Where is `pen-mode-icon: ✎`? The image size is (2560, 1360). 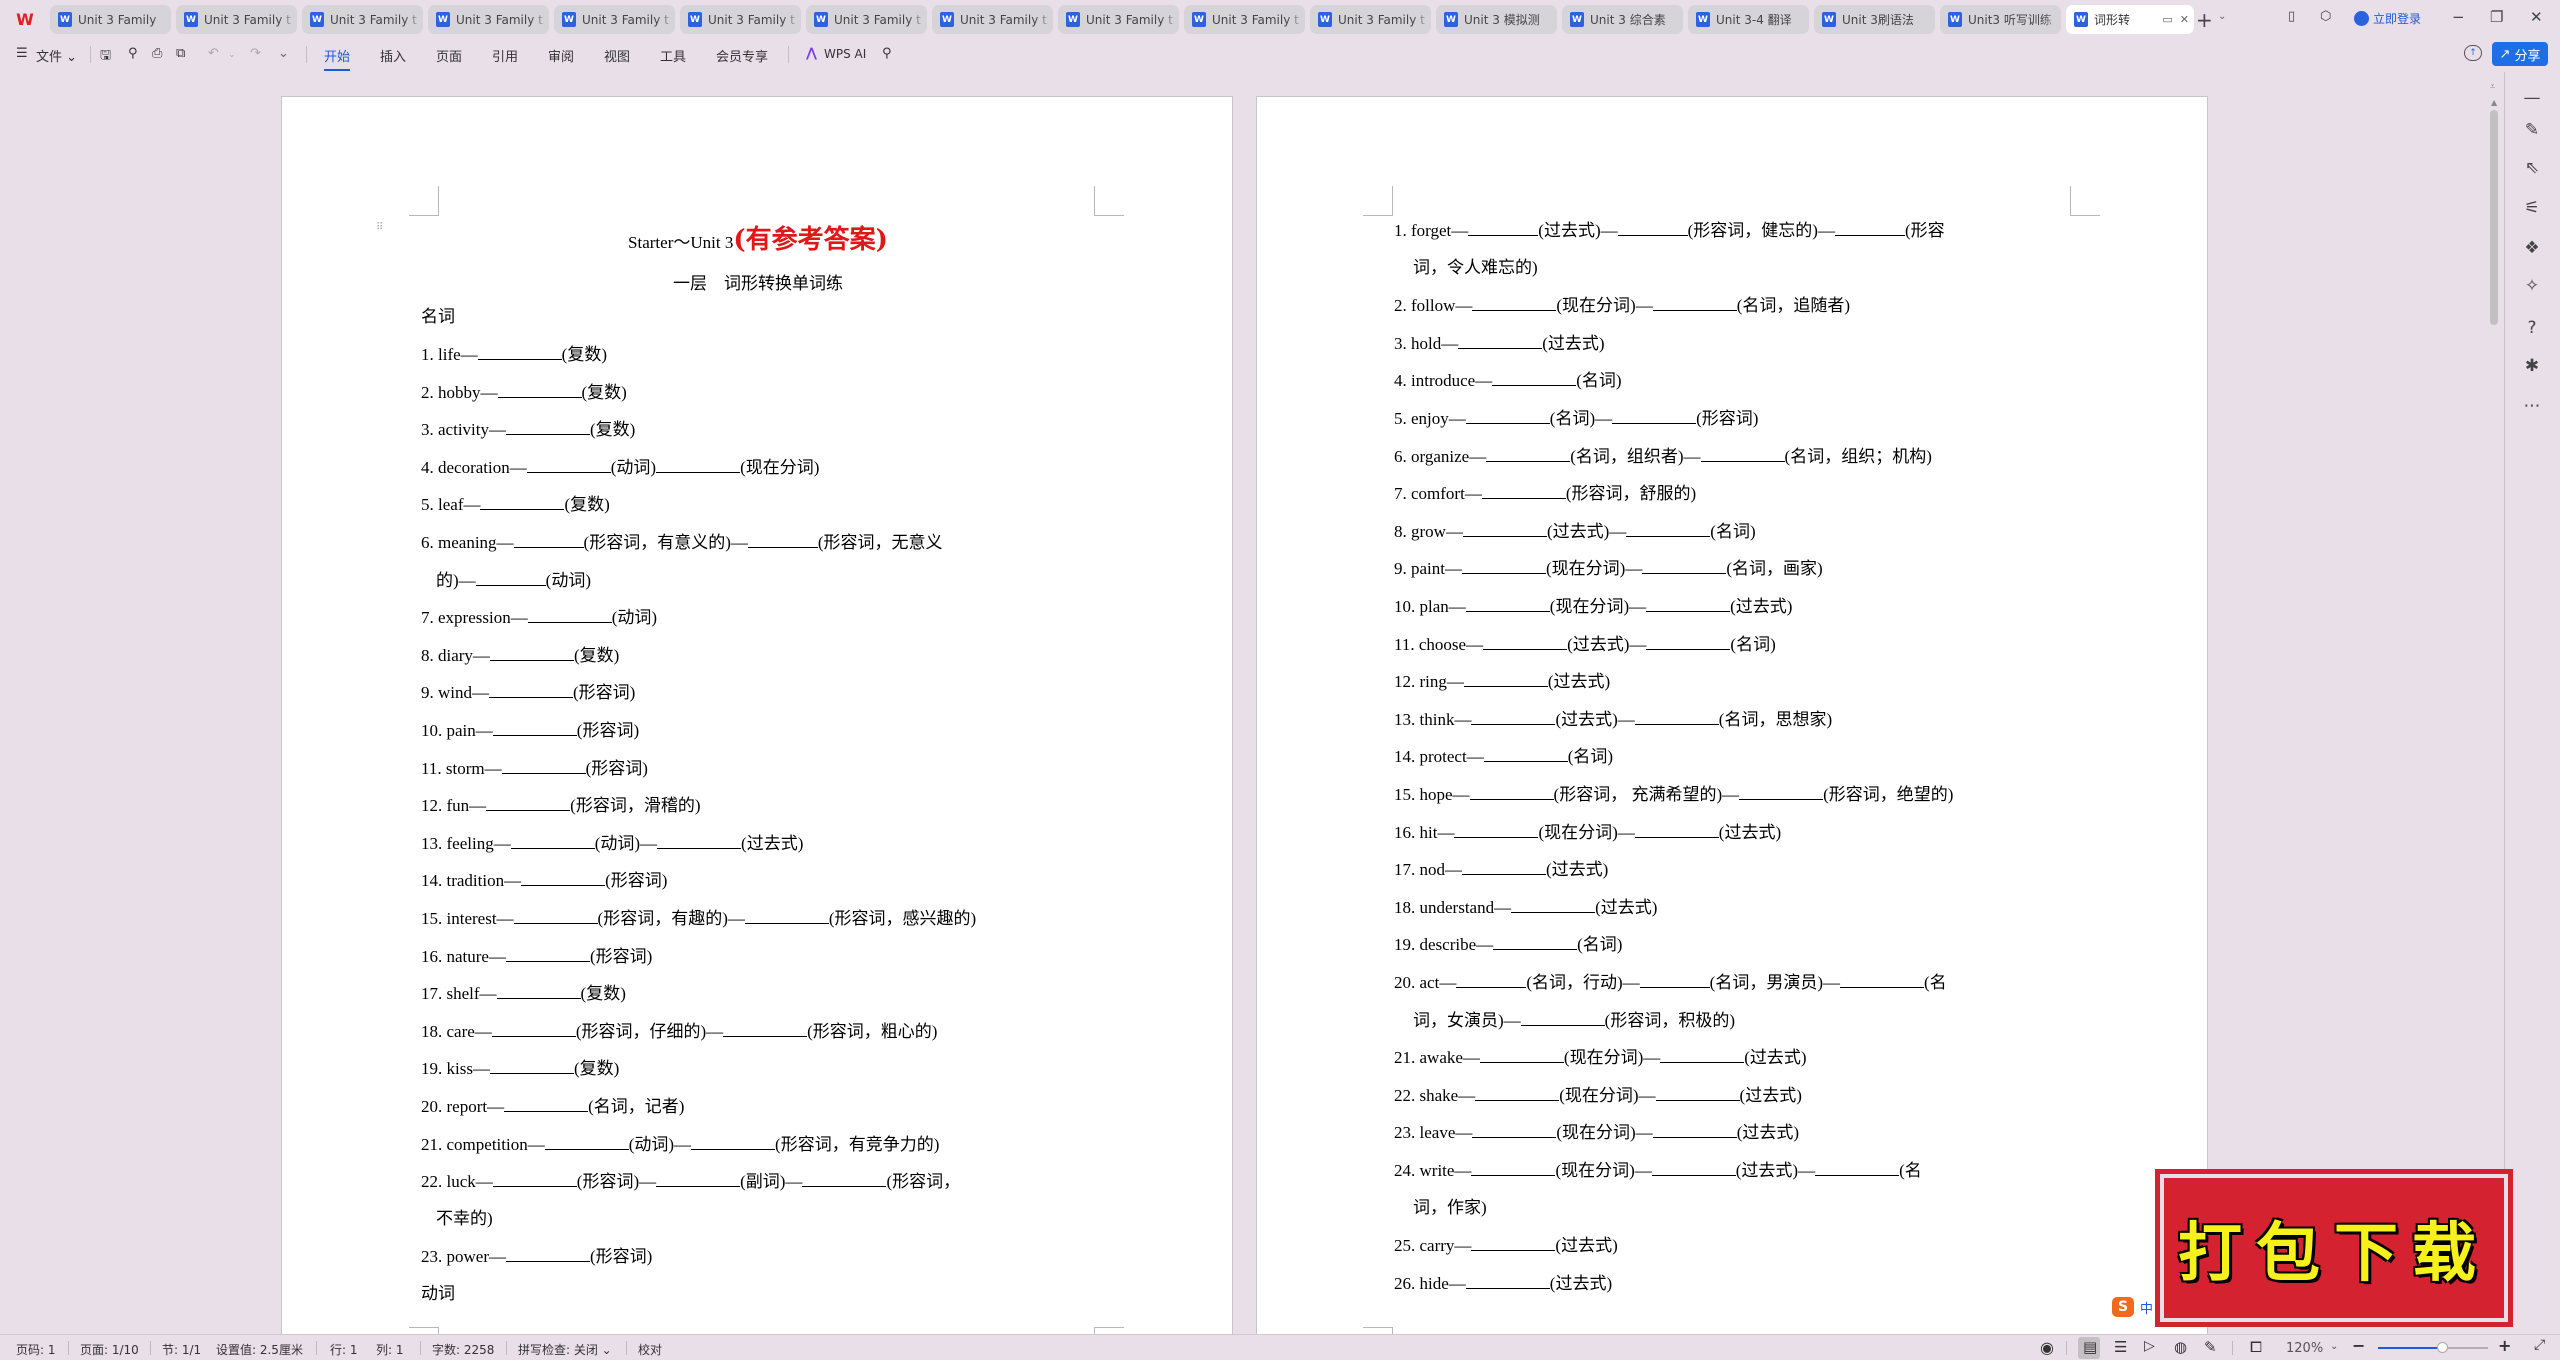 pen-mode-icon: ✎ is located at coordinates (2210, 1347).